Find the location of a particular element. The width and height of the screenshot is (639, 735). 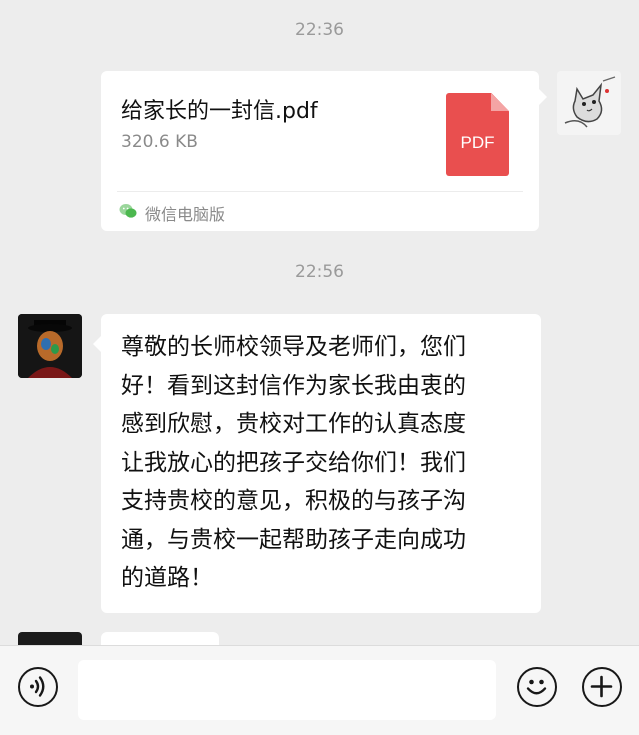

timestamp: 22:56 is located at coordinates (319, 272).